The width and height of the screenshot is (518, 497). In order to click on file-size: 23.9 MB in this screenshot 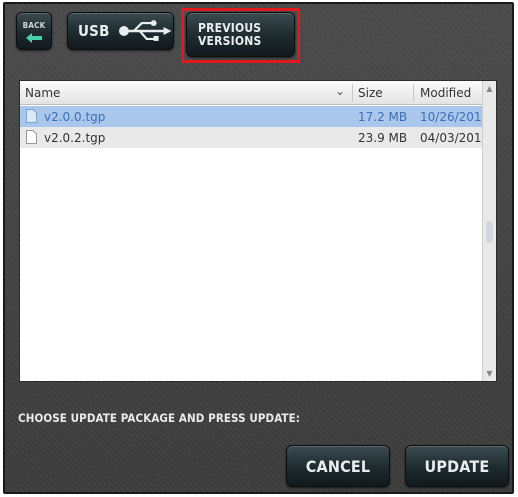, I will do `click(383, 138)`.